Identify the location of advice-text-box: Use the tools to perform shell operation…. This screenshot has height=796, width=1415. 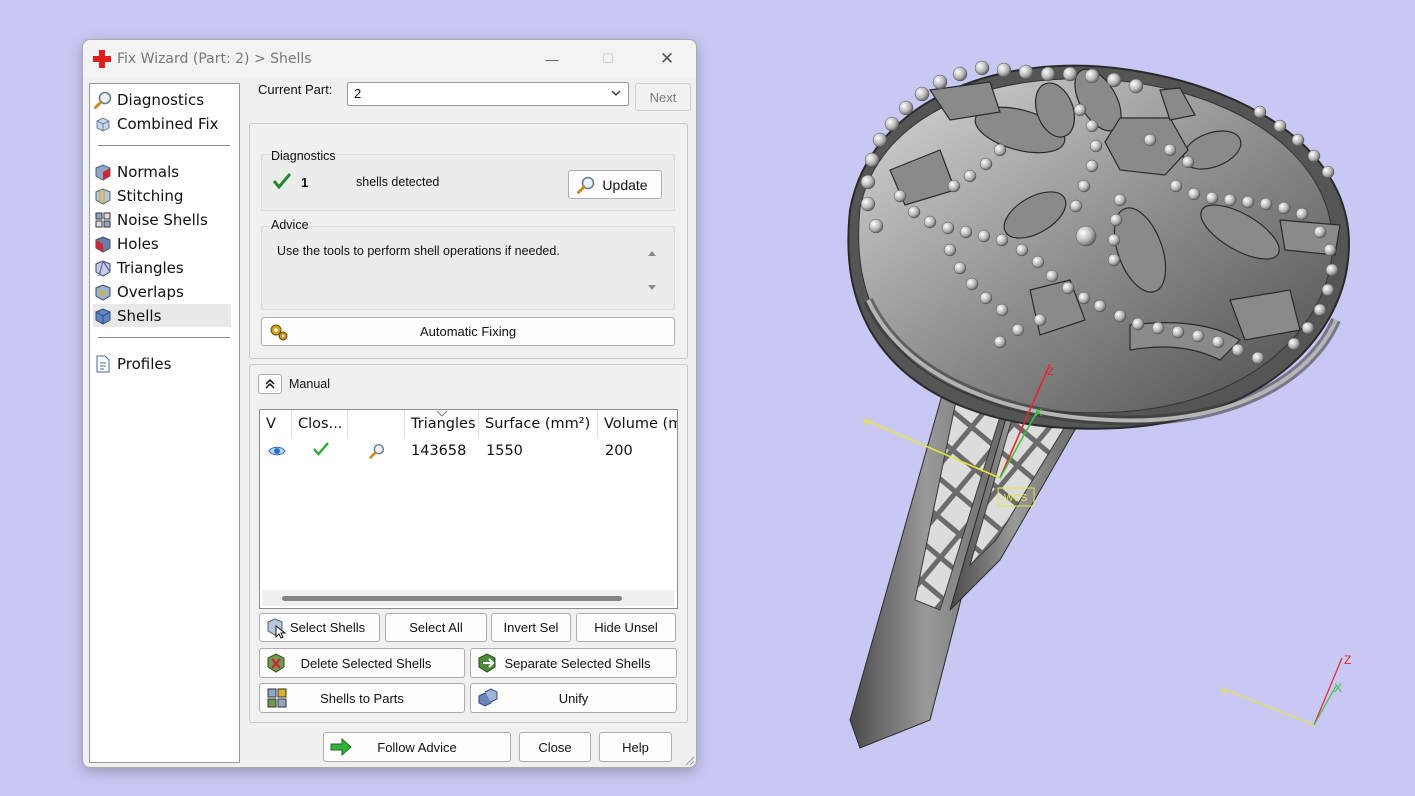
(472, 271).